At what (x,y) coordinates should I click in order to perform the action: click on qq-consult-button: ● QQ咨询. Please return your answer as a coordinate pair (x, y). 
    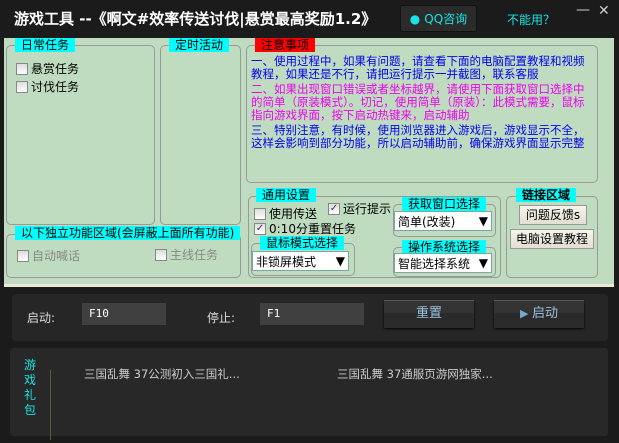
    Looking at the image, I should click on (438, 18).